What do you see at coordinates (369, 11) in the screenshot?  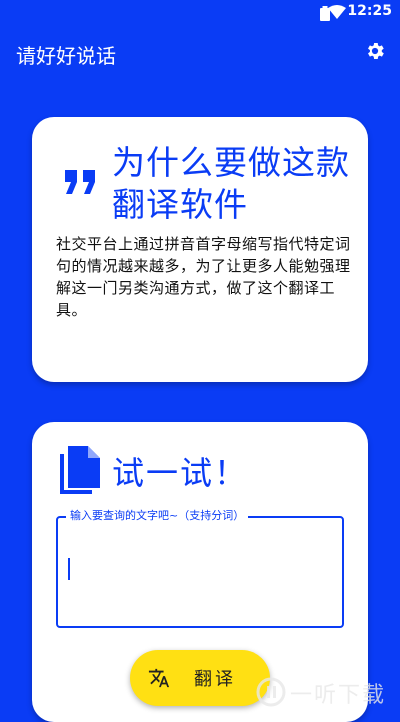 I see `status-time: 12:25` at bounding box center [369, 11].